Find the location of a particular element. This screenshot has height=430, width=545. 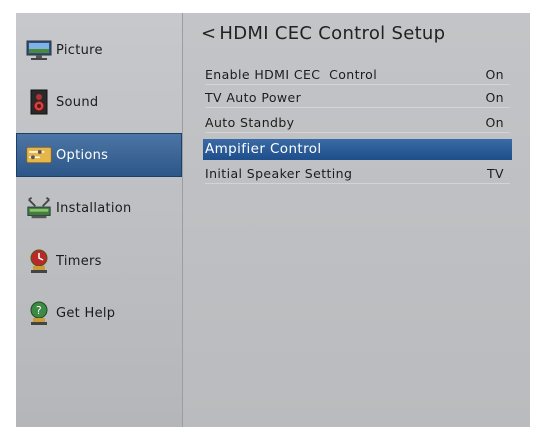

picture-icon is located at coordinates (39, 50).